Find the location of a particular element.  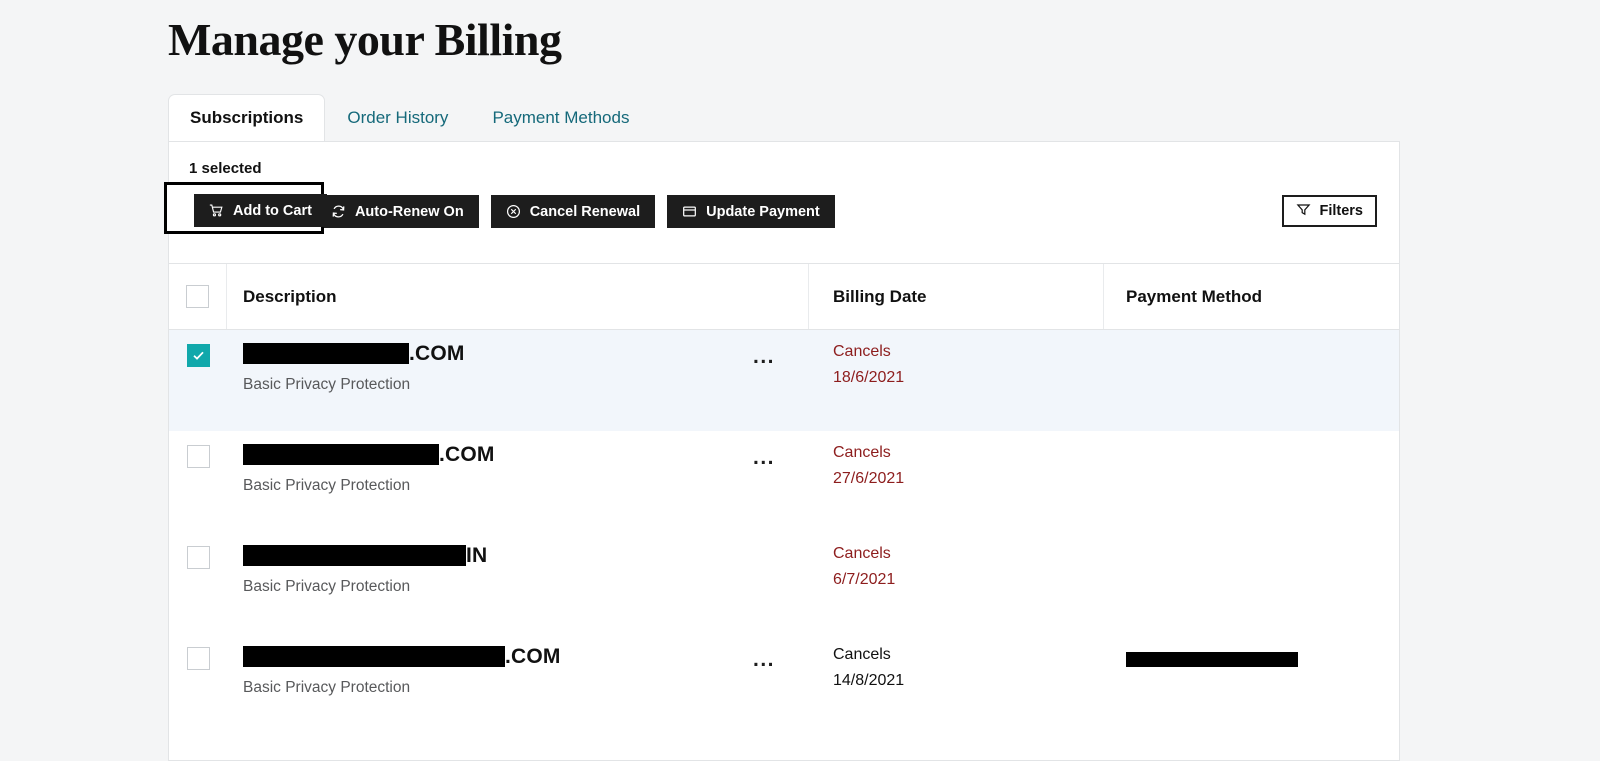

header-payment-method-label: Payment Method is located at coordinates (1194, 296).